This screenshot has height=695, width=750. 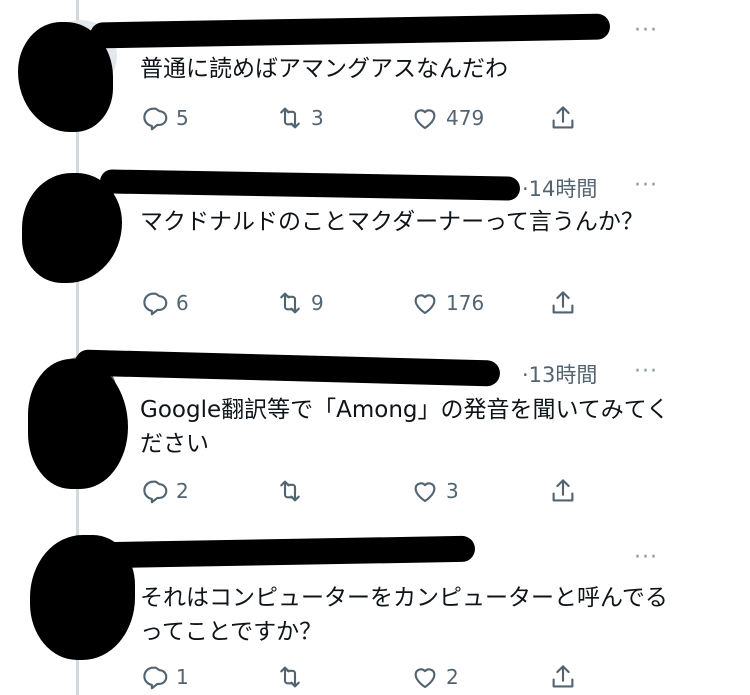 What do you see at coordinates (182, 118) in the screenshot?
I see `reply-count: 5` at bounding box center [182, 118].